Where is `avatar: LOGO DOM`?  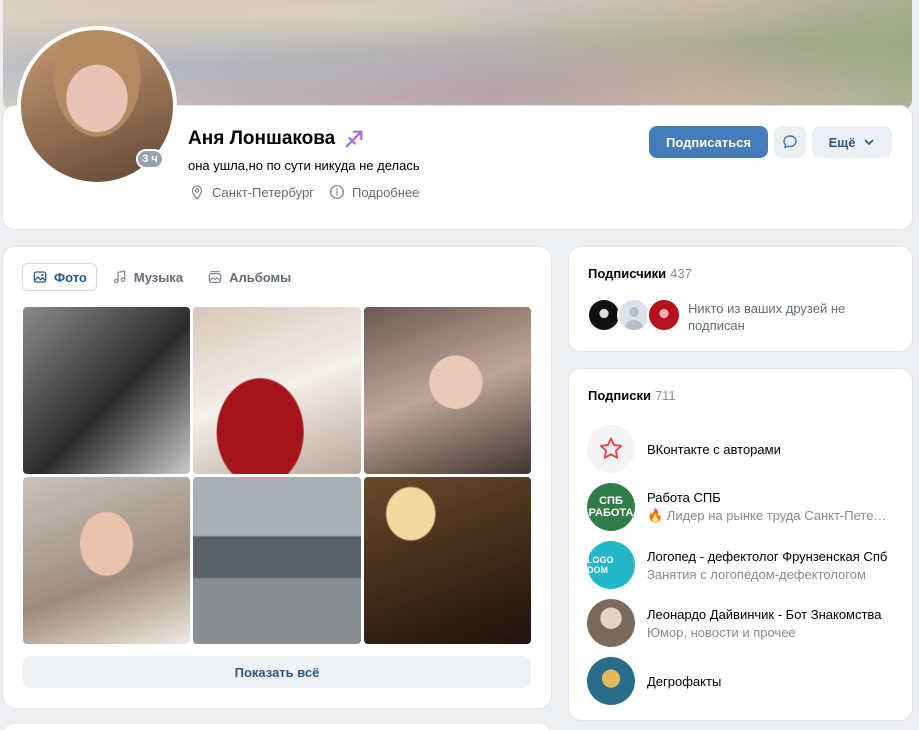 avatar: LOGO DOM is located at coordinates (611, 565).